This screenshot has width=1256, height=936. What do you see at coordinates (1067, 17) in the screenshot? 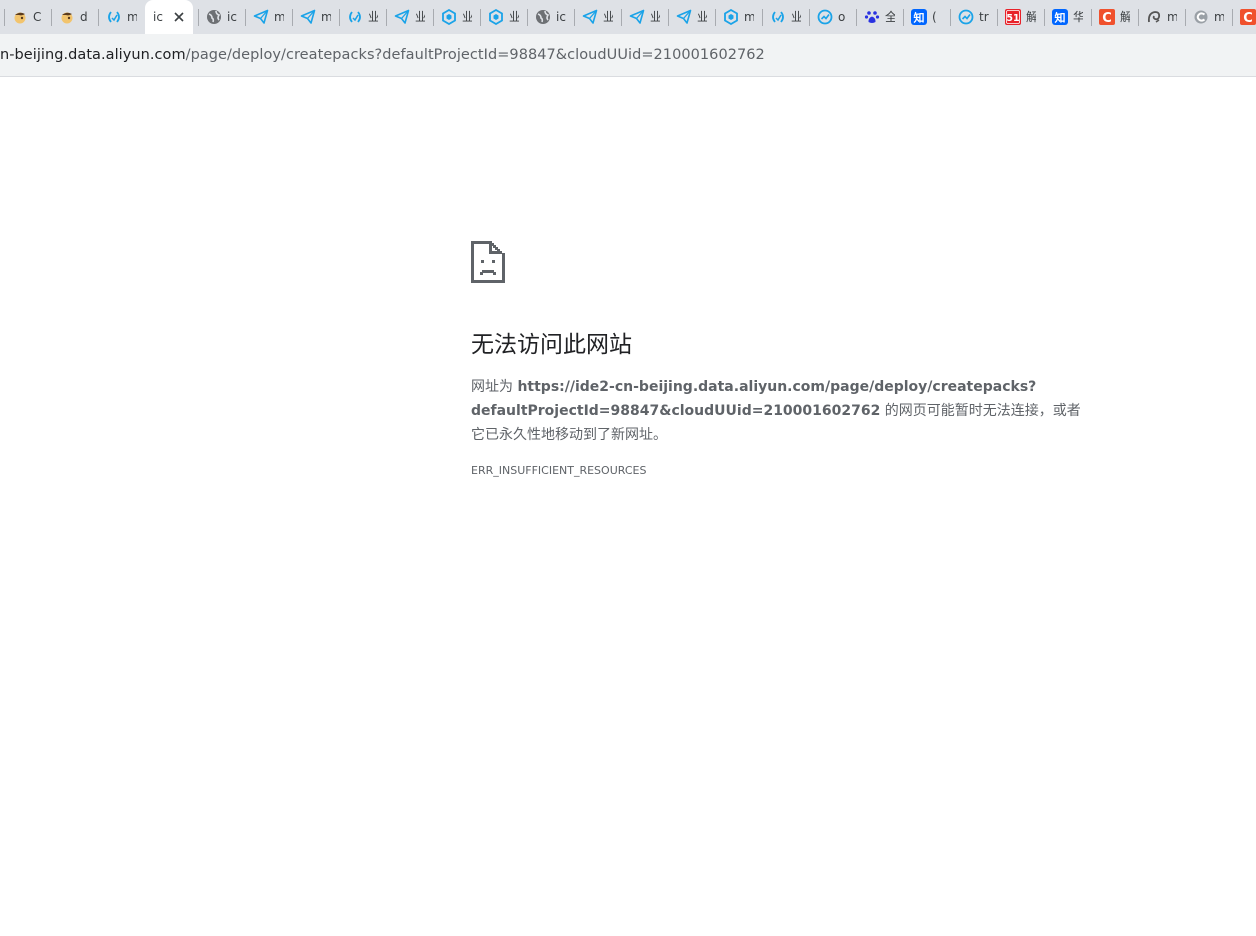
I see `tab: 知华` at bounding box center [1067, 17].